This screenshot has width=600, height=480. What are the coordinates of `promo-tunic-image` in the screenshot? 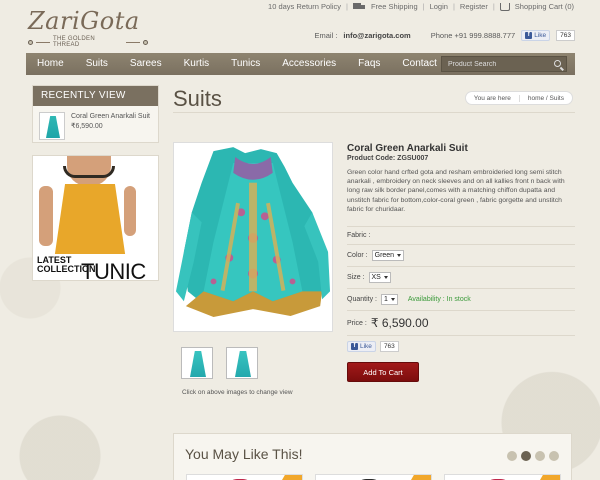 It's located at (90, 219).